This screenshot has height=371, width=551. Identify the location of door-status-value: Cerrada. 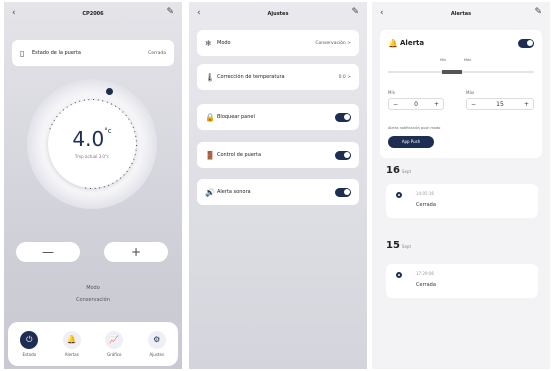
(157, 53).